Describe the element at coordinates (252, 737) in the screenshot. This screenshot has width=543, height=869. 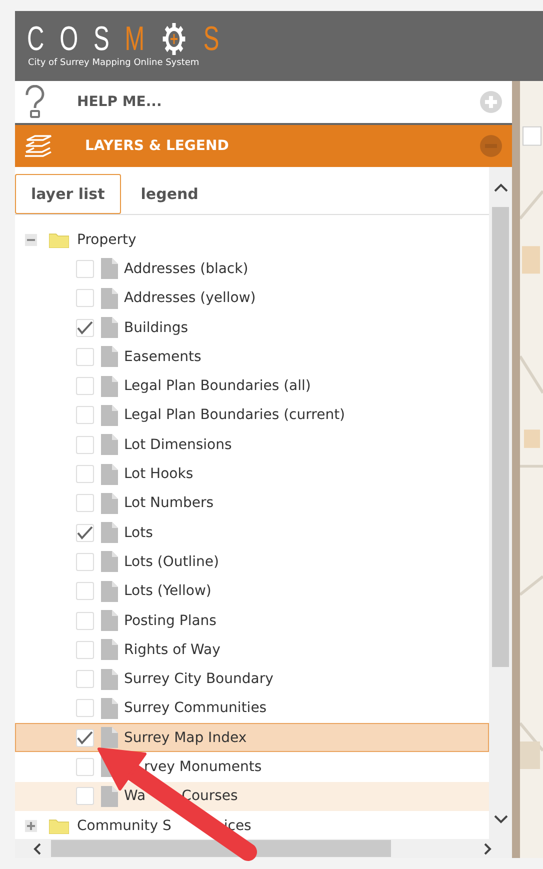
I see `layer-row: Surrey Map Index` at that location.